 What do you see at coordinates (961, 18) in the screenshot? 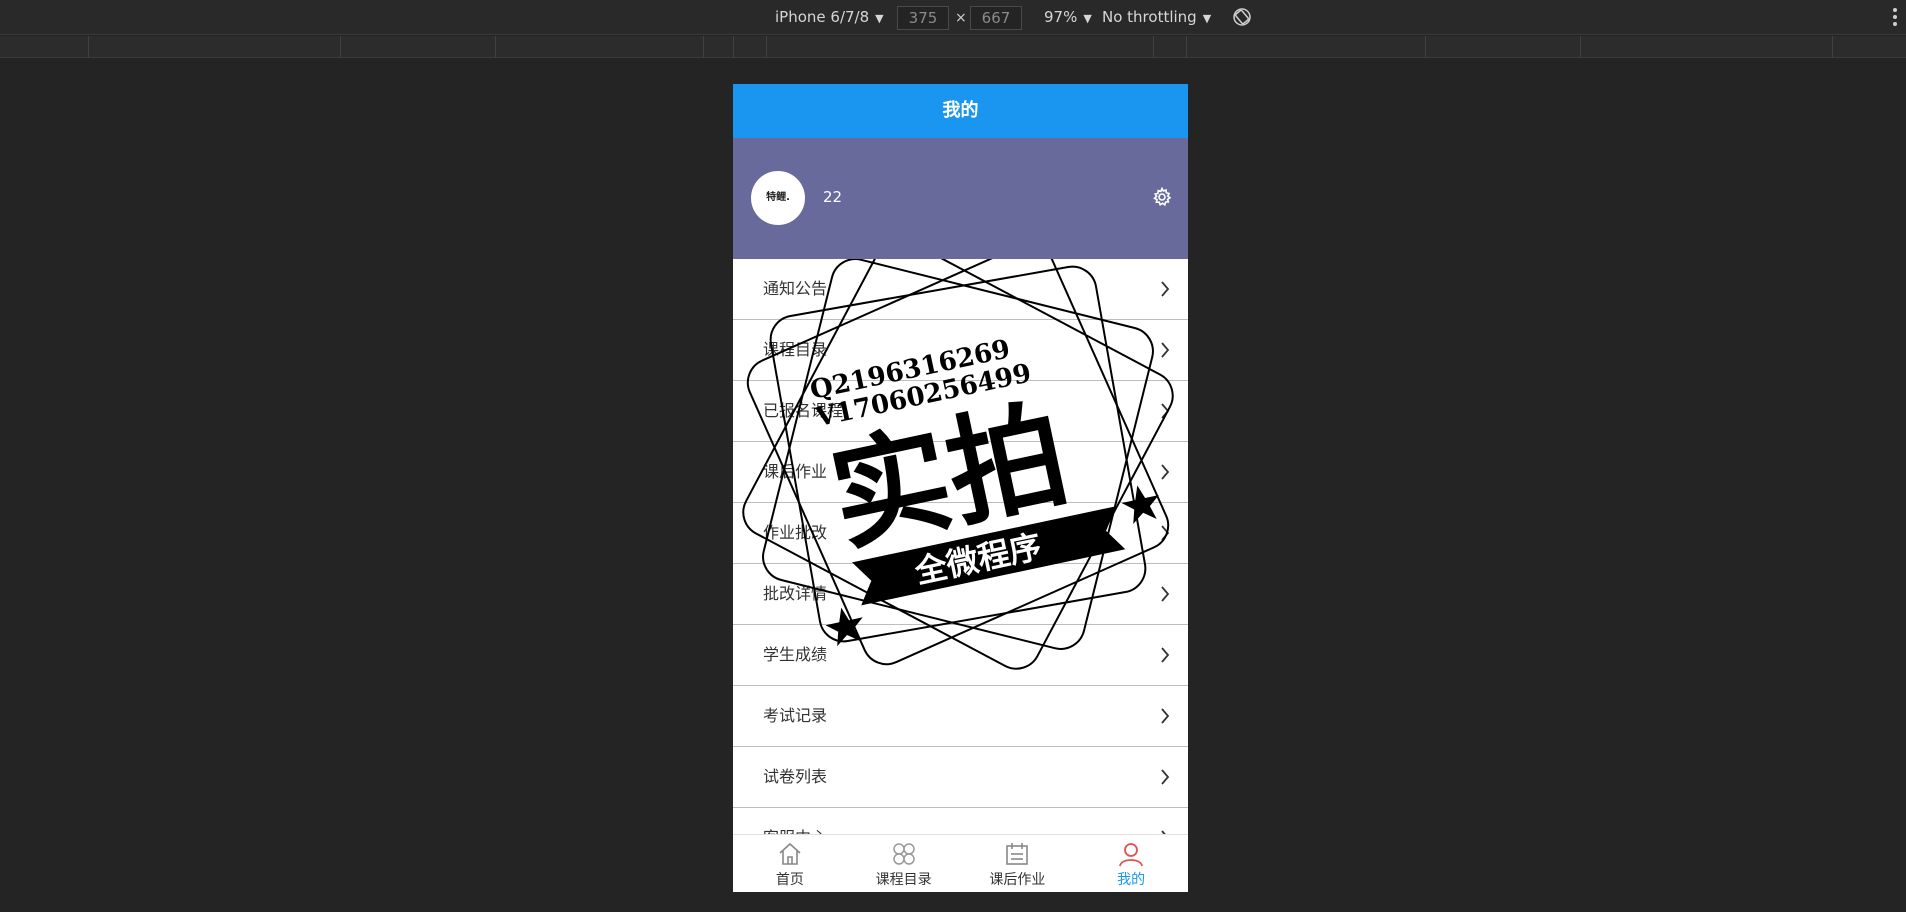
I see `times-sign: ×` at bounding box center [961, 18].